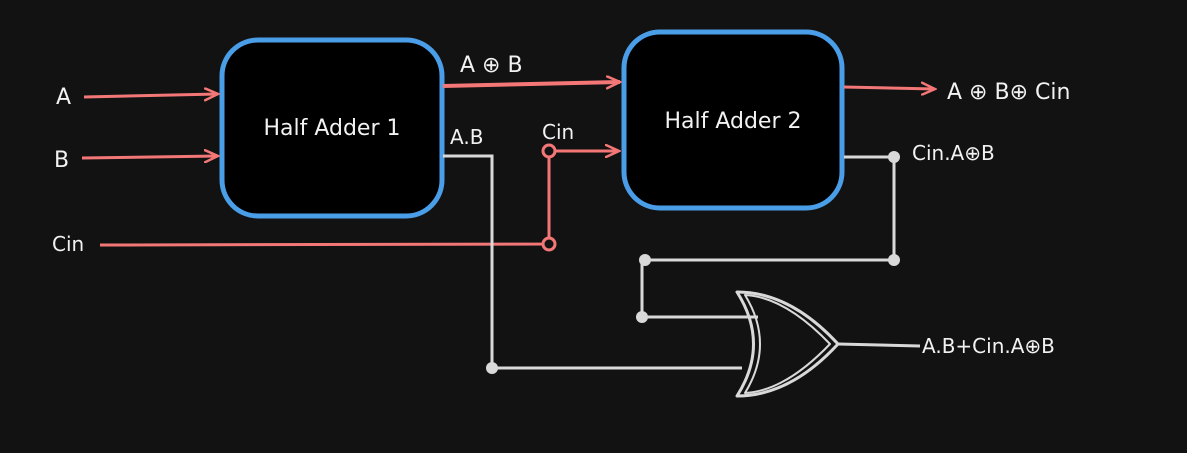 The width and height of the screenshot is (1187, 453). What do you see at coordinates (988, 346) in the screenshot?
I see `carry-output-label: A.B+Cin.A⊕B` at bounding box center [988, 346].